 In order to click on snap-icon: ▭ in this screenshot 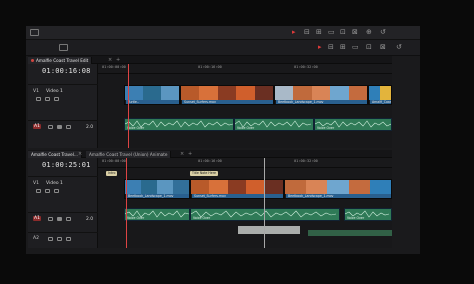, I will do `click(355, 47)`.